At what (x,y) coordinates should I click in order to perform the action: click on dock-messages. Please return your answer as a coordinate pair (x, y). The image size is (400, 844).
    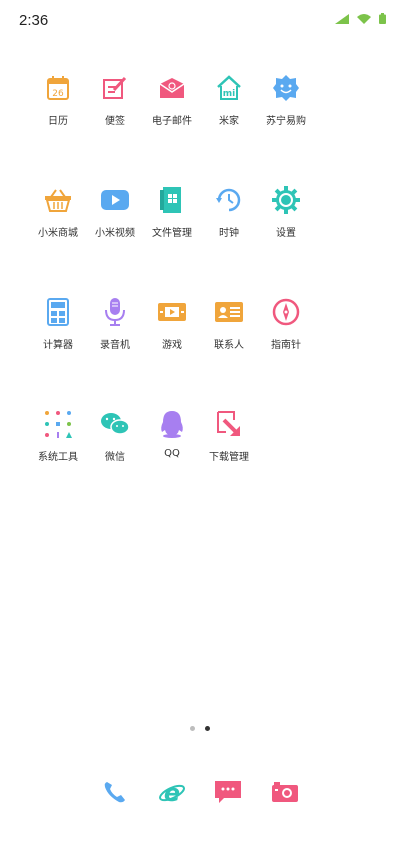
    Looking at the image, I should click on (228, 792).